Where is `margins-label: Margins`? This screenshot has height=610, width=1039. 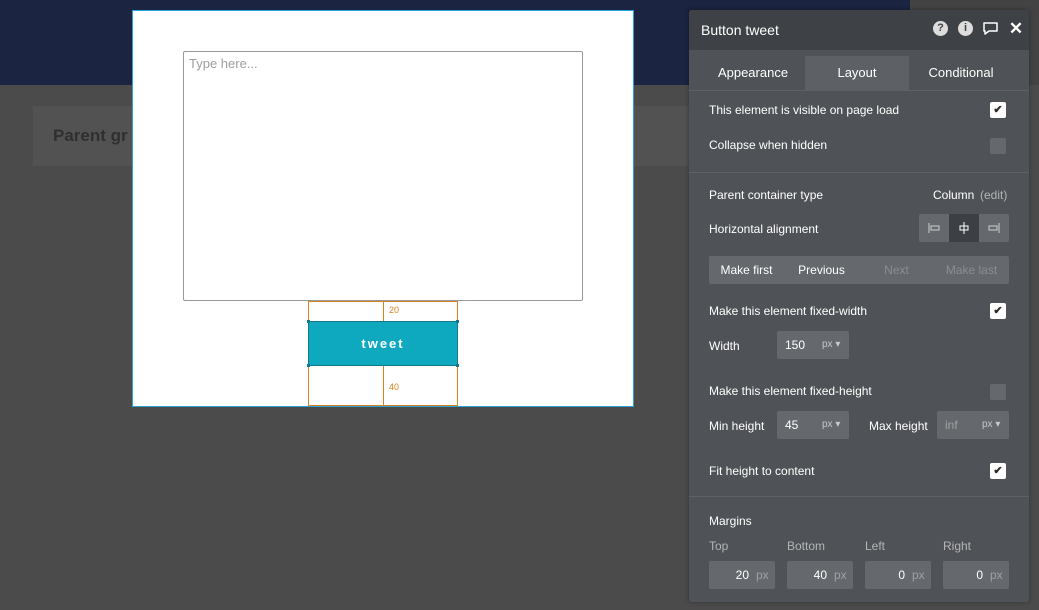
margins-label: Margins is located at coordinates (730, 521).